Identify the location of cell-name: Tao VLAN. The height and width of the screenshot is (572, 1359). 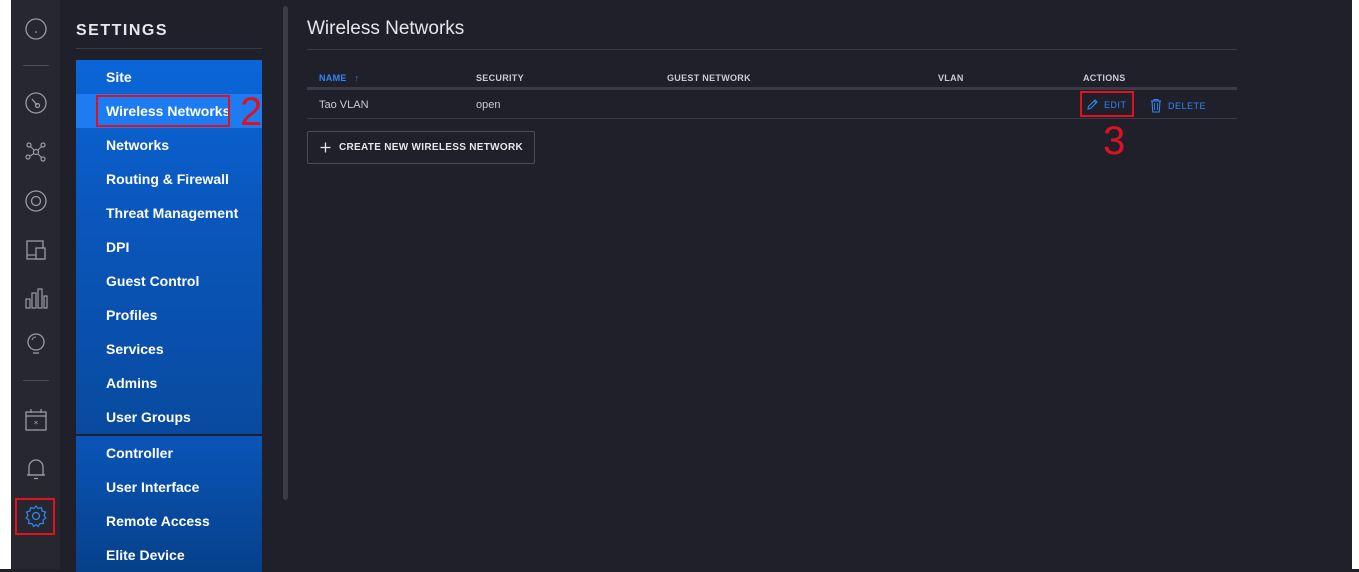
(344, 105).